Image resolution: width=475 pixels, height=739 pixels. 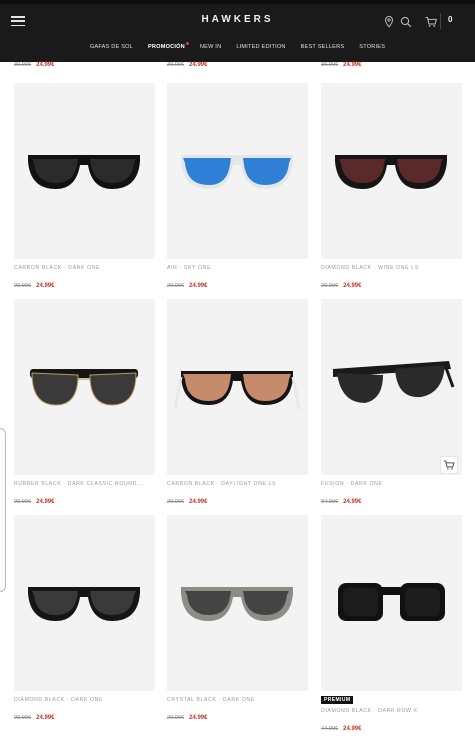 I want to click on product-name: CARBON BLACK · DARK ONE, so click(x=84, y=268).